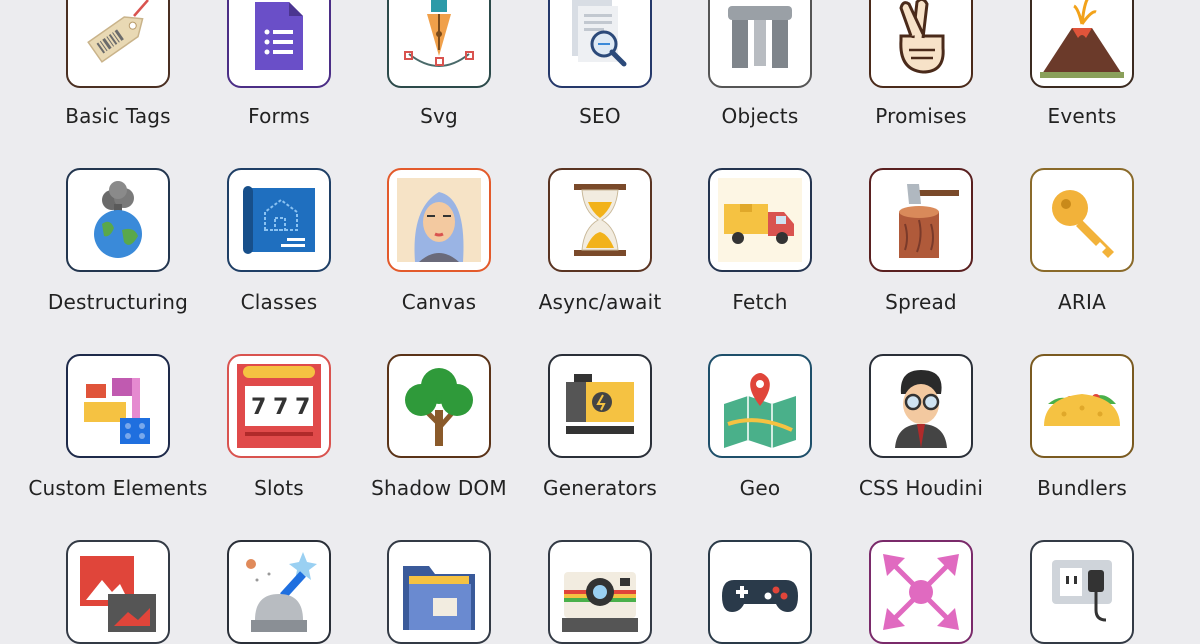 The height and width of the screenshot is (644, 1200). I want to click on blueprint-icon, so click(279, 220).